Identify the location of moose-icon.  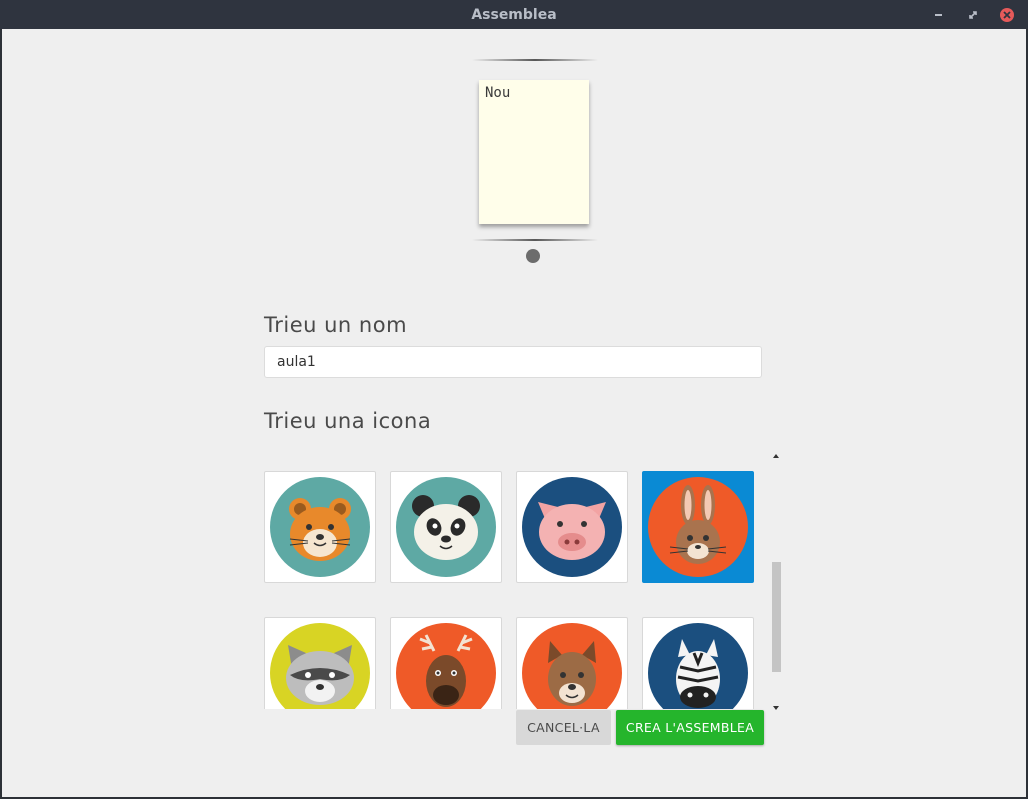
(446, 666).